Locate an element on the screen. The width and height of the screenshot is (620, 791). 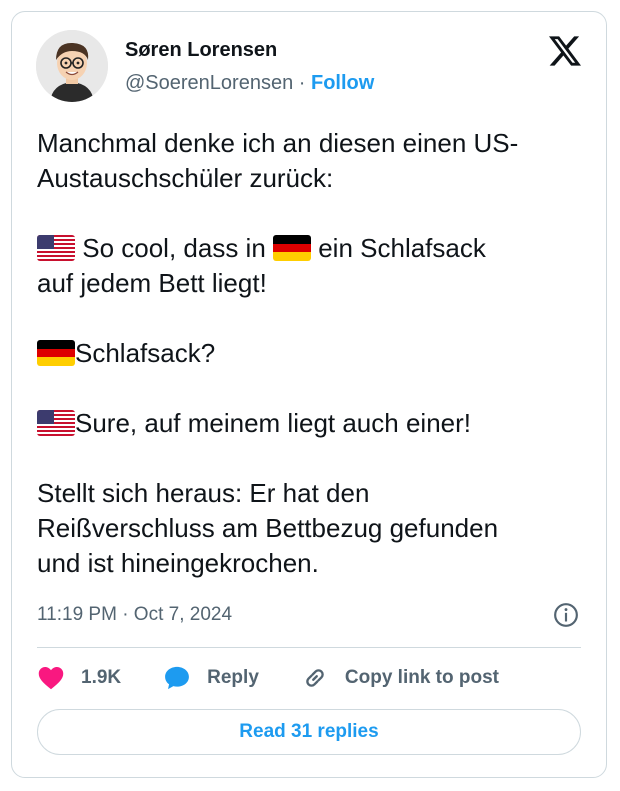
copy-link-label: Copy link to post is located at coordinates (421, 677).